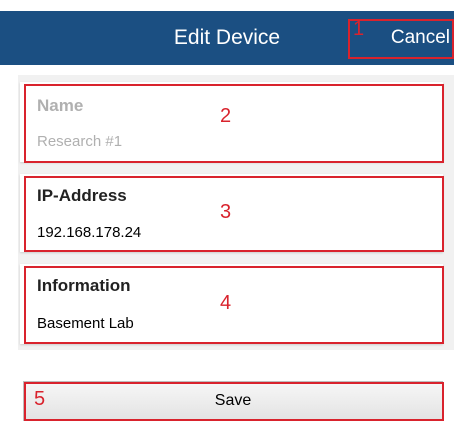 Image resolution: width=454 pixels, height=421 pixels. What do you see at coordinates (226, 116) in the screenshot?
I see `annotation-number-2: 2` at bounding box center [226, 116].